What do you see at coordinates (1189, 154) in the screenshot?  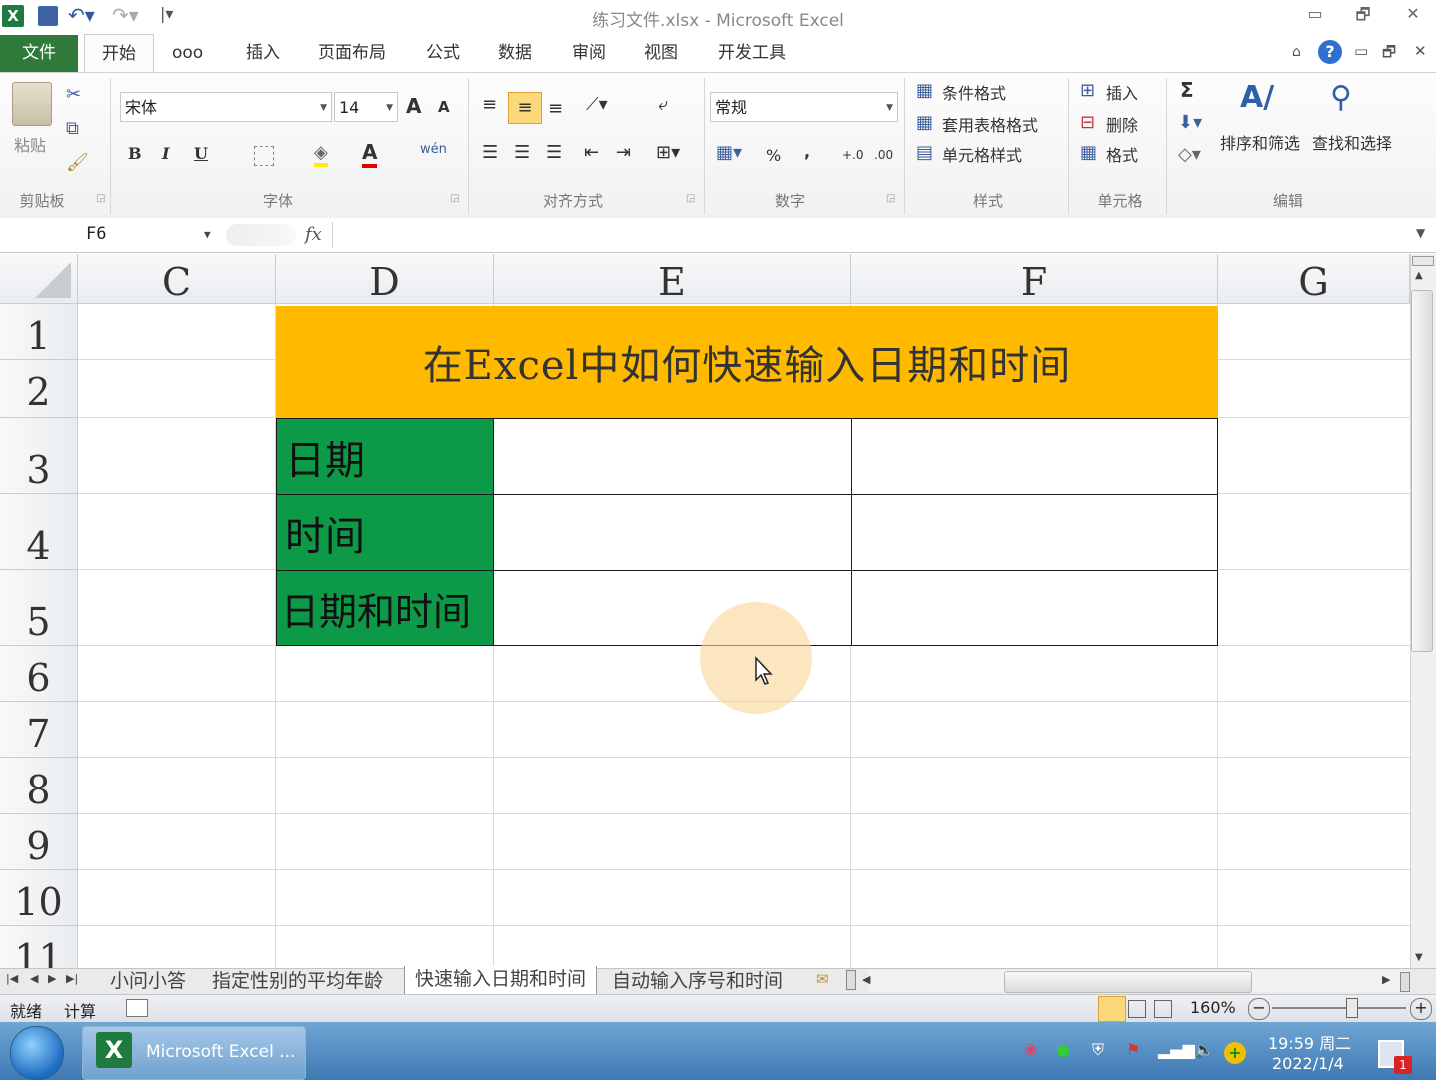 I see `clear-icon: ◇▾` at bounding box center [1189, 154].